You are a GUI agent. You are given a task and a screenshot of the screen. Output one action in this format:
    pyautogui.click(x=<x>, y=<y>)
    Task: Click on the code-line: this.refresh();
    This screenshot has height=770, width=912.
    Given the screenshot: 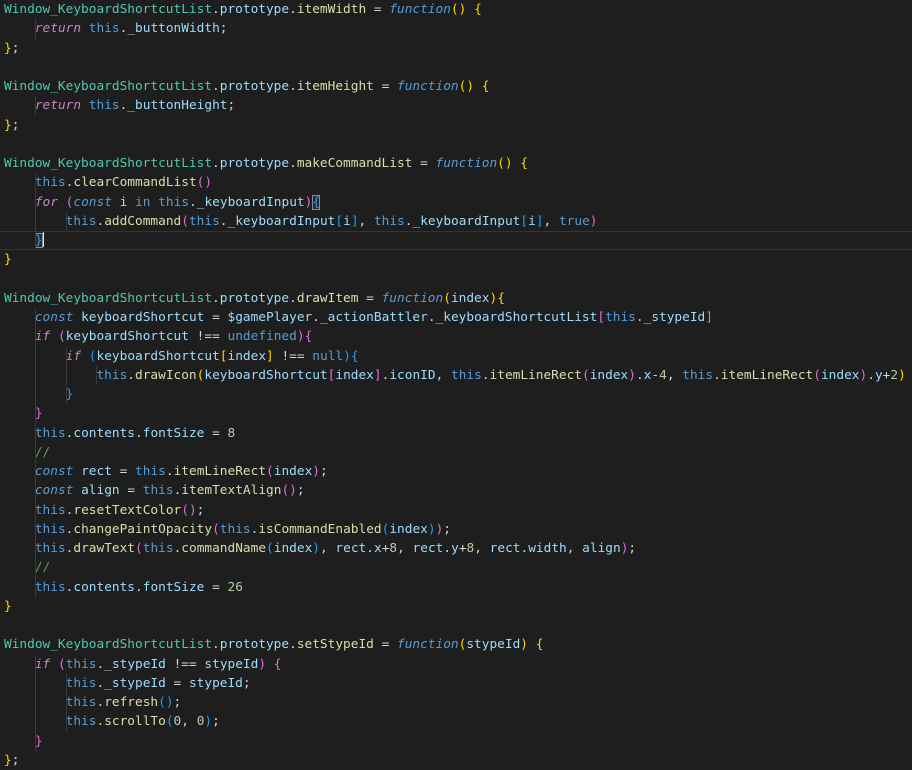 What is the action you would take?
    pyautogui.click(x=456, y=703)
    